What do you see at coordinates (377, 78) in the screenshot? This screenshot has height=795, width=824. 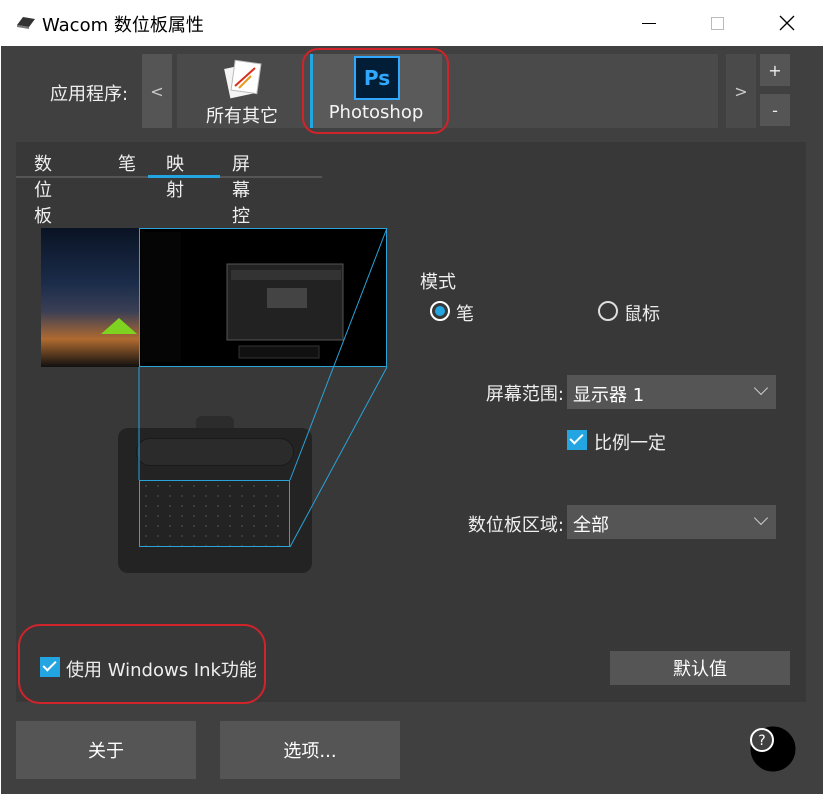 I see `photoshop-icon: Ps` at bounding box center [377, 78].